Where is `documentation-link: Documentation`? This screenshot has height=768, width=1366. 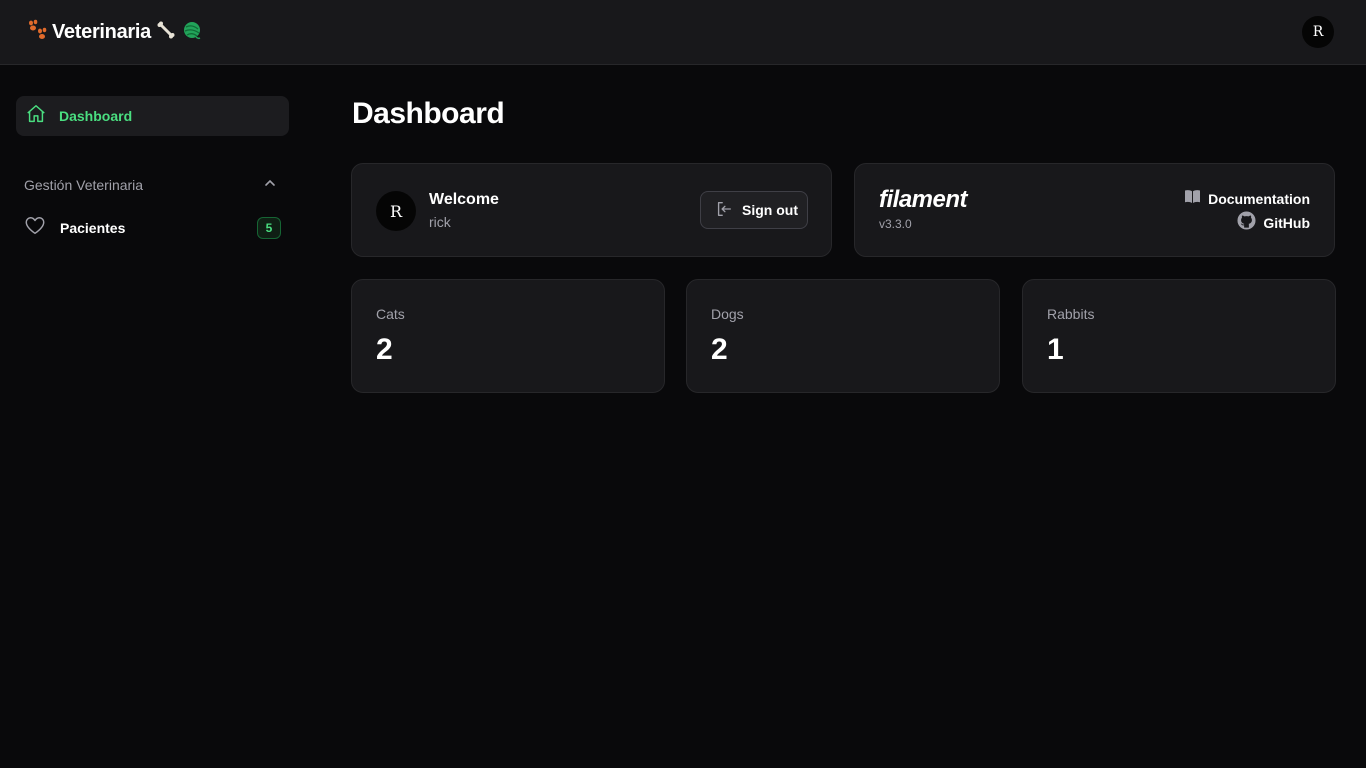 documentation-link: Documentation is located at coordinates (1247, 199).